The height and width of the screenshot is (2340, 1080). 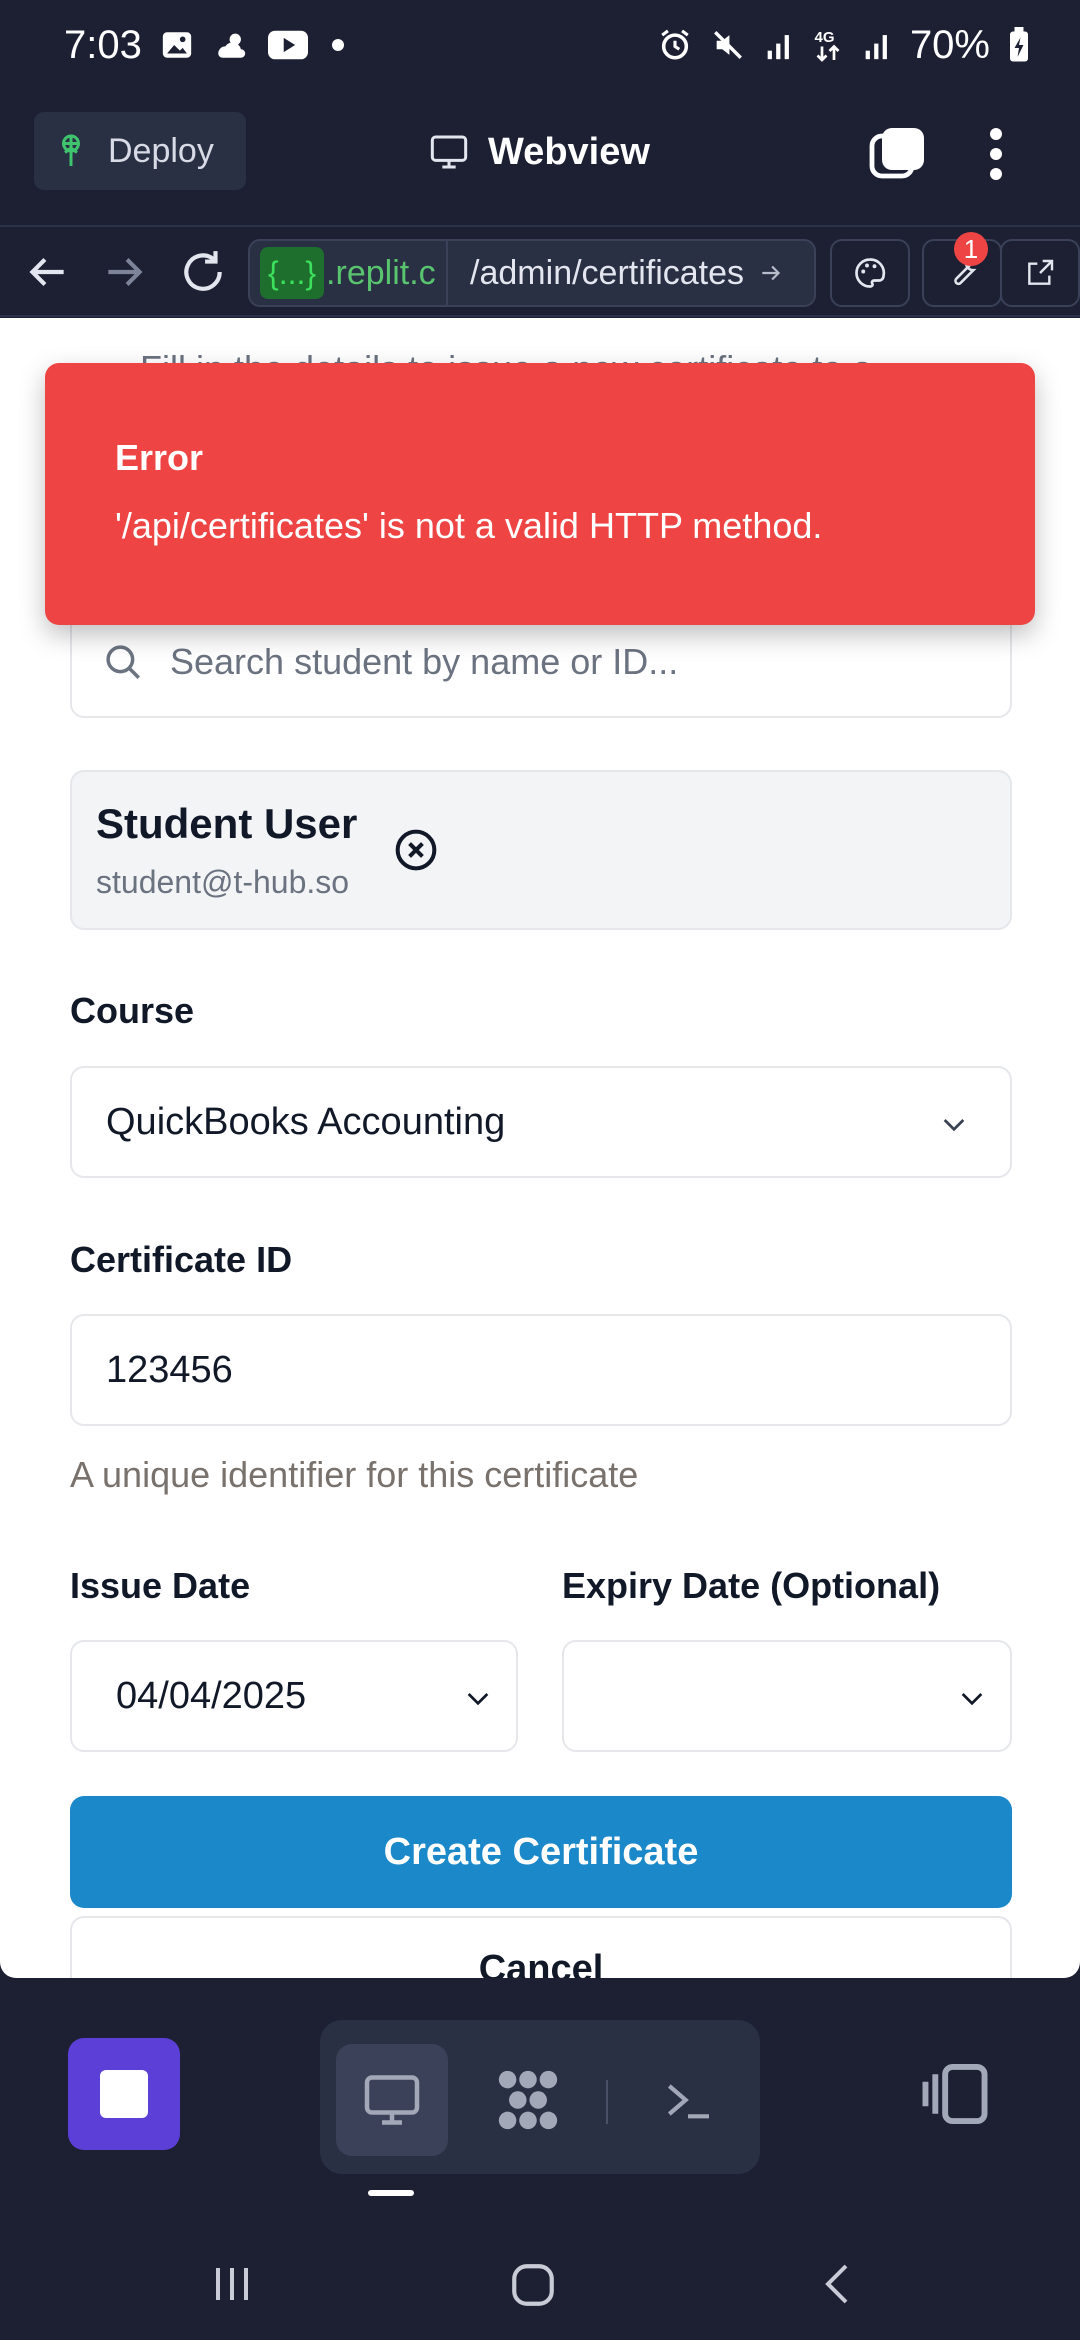 What do you see at coordinates (996, 154) in the screenshot?
I see `more-options-button` at bounding box center [996, 154].